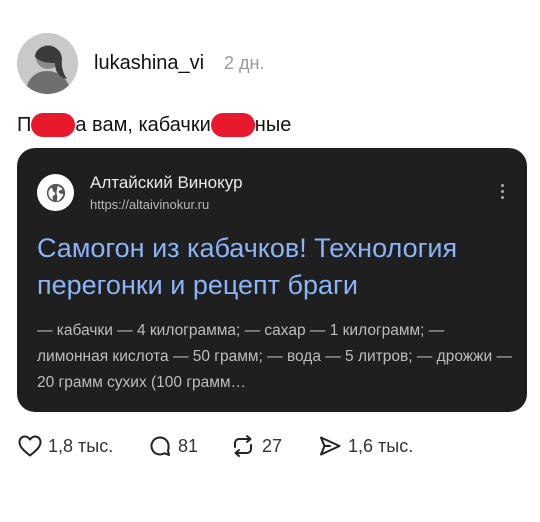  I want to click on like-button: 1,8 тыс., so click(65, 446).